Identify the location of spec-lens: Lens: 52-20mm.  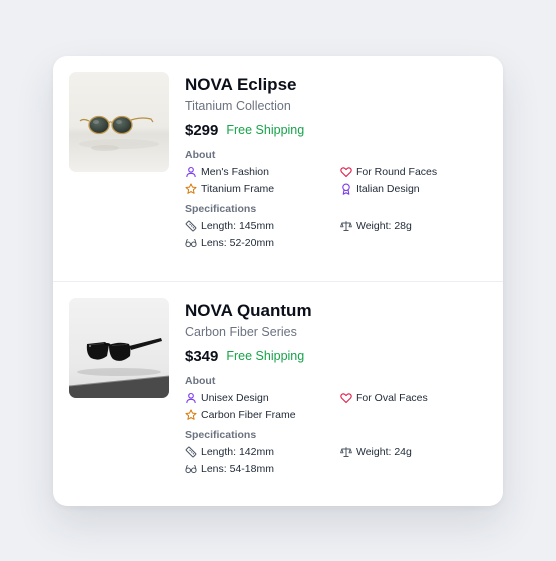
(262, 243).